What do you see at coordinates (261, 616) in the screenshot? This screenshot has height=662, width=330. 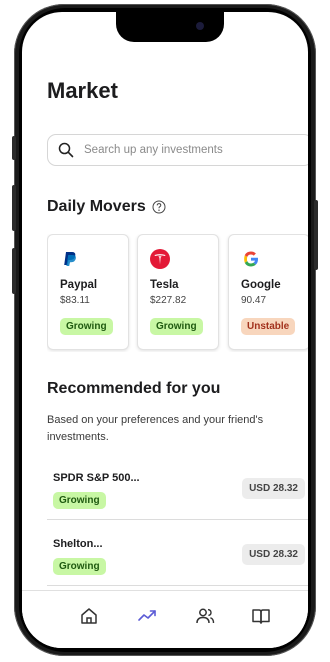 I see `book-icon` at bounding box center [261, 616].